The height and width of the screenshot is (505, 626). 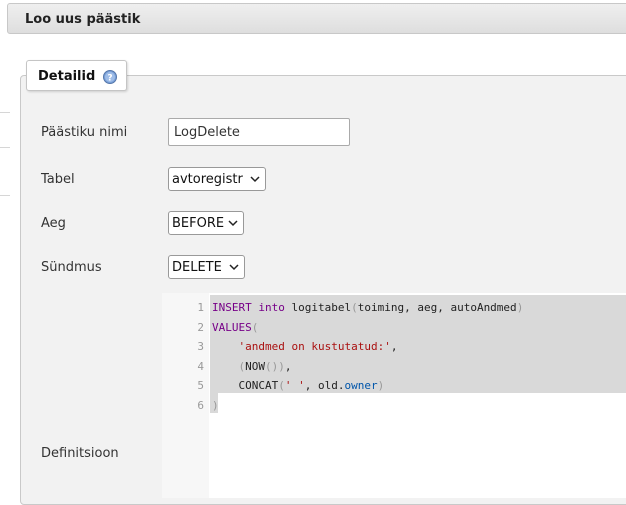 What do you see at coordinates (67, 76) in the screenshot?
I see `legend-label: Detailid` at bounding box center [67, 76].